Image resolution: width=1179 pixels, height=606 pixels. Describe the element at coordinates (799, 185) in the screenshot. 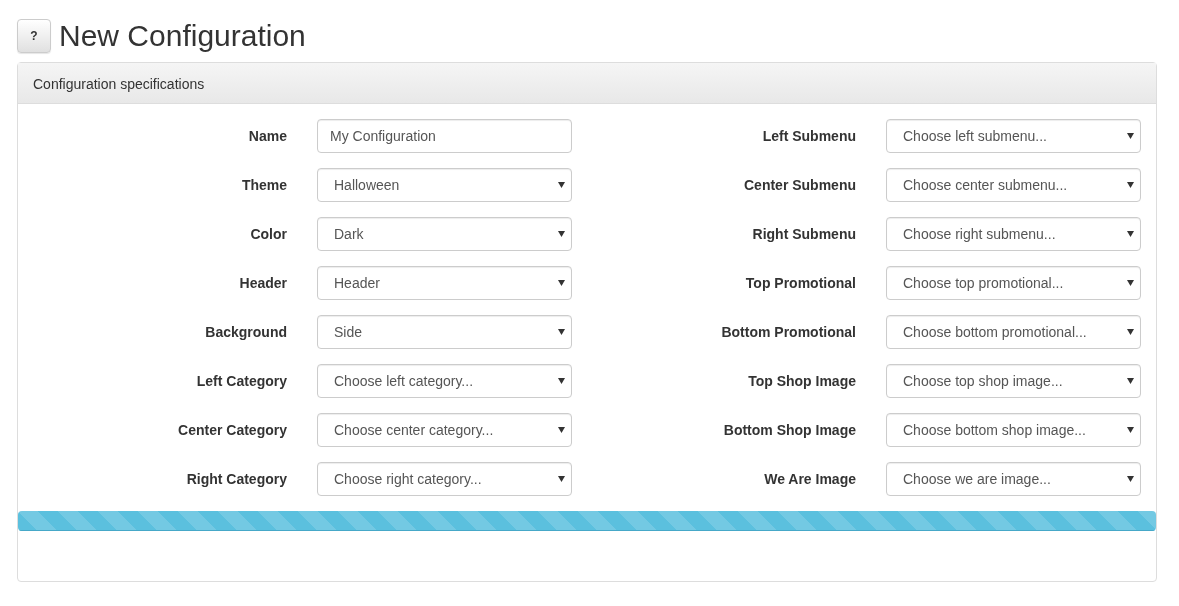

I see `field-label: Center Submenu` at that location.